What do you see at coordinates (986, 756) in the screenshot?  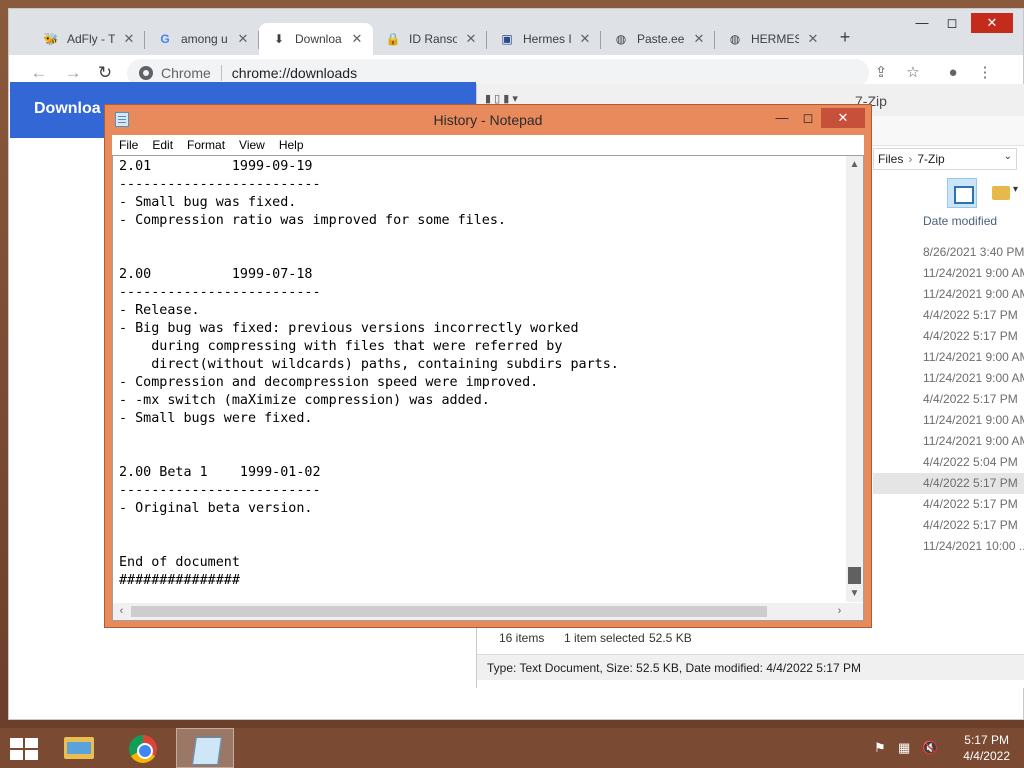 I see `clock-date: 4/4/2022` at bounding box center [986, 756].